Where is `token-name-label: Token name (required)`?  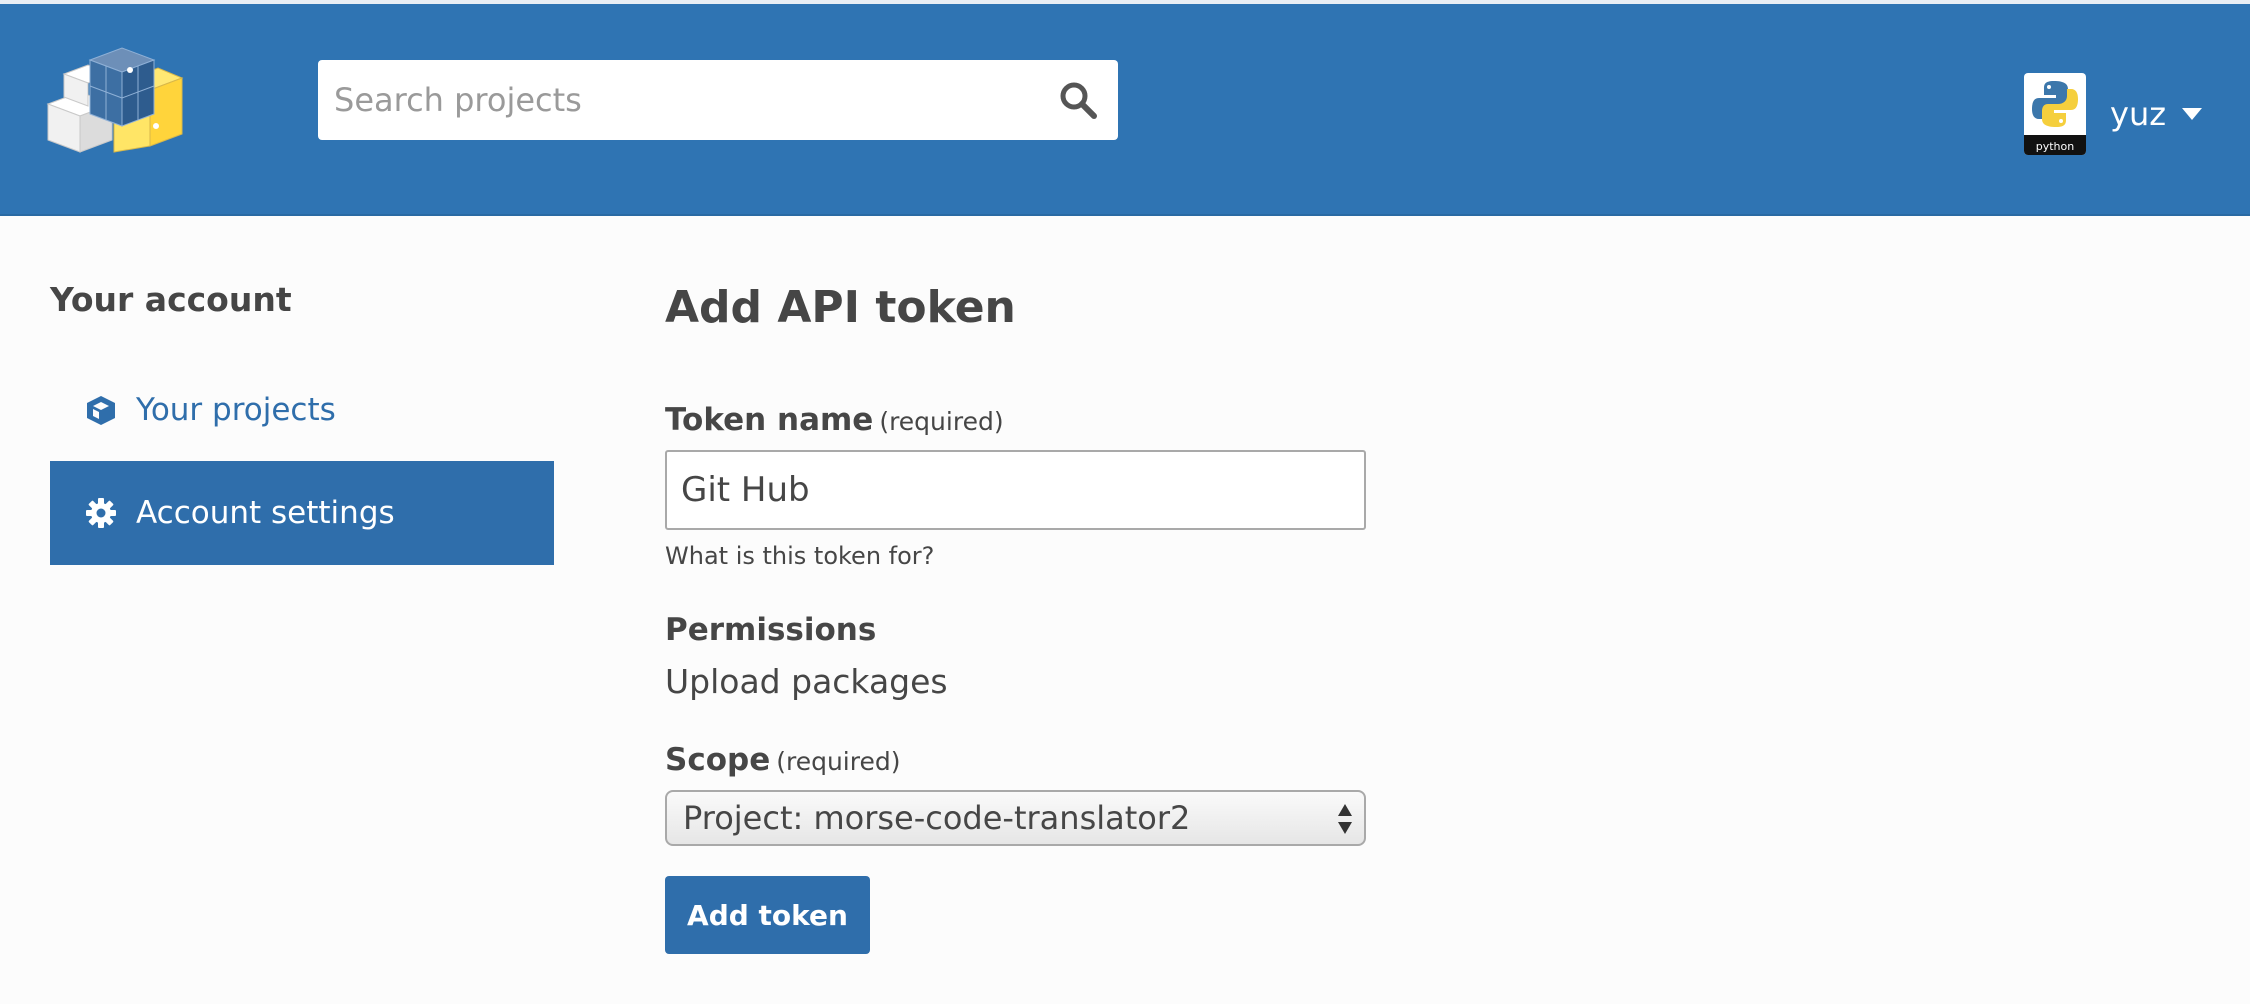
token-name-label: Token name (required) is located at coordinates (834, 420).